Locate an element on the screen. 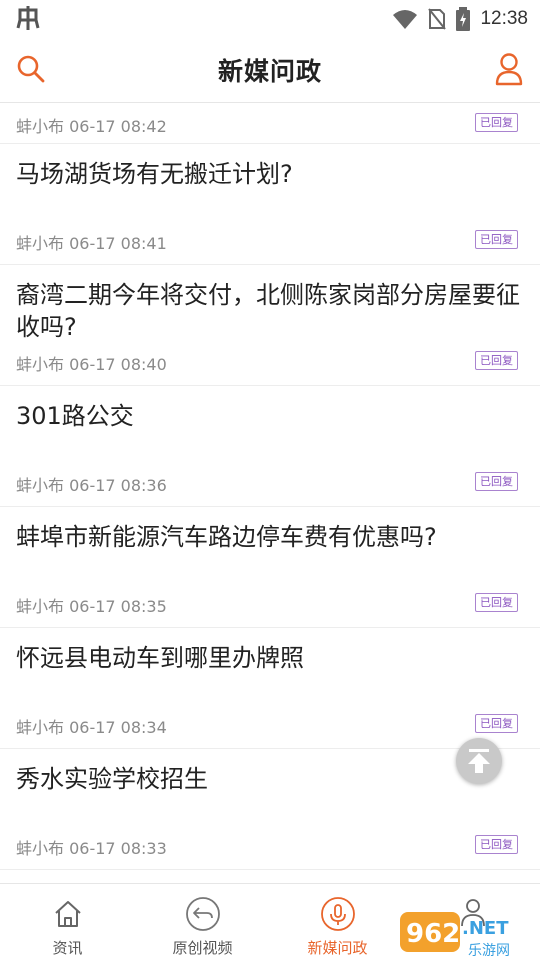 The width and height of the screenshot is (540, 961). tab-label: 资讯 is located at coordinates (67, 948).